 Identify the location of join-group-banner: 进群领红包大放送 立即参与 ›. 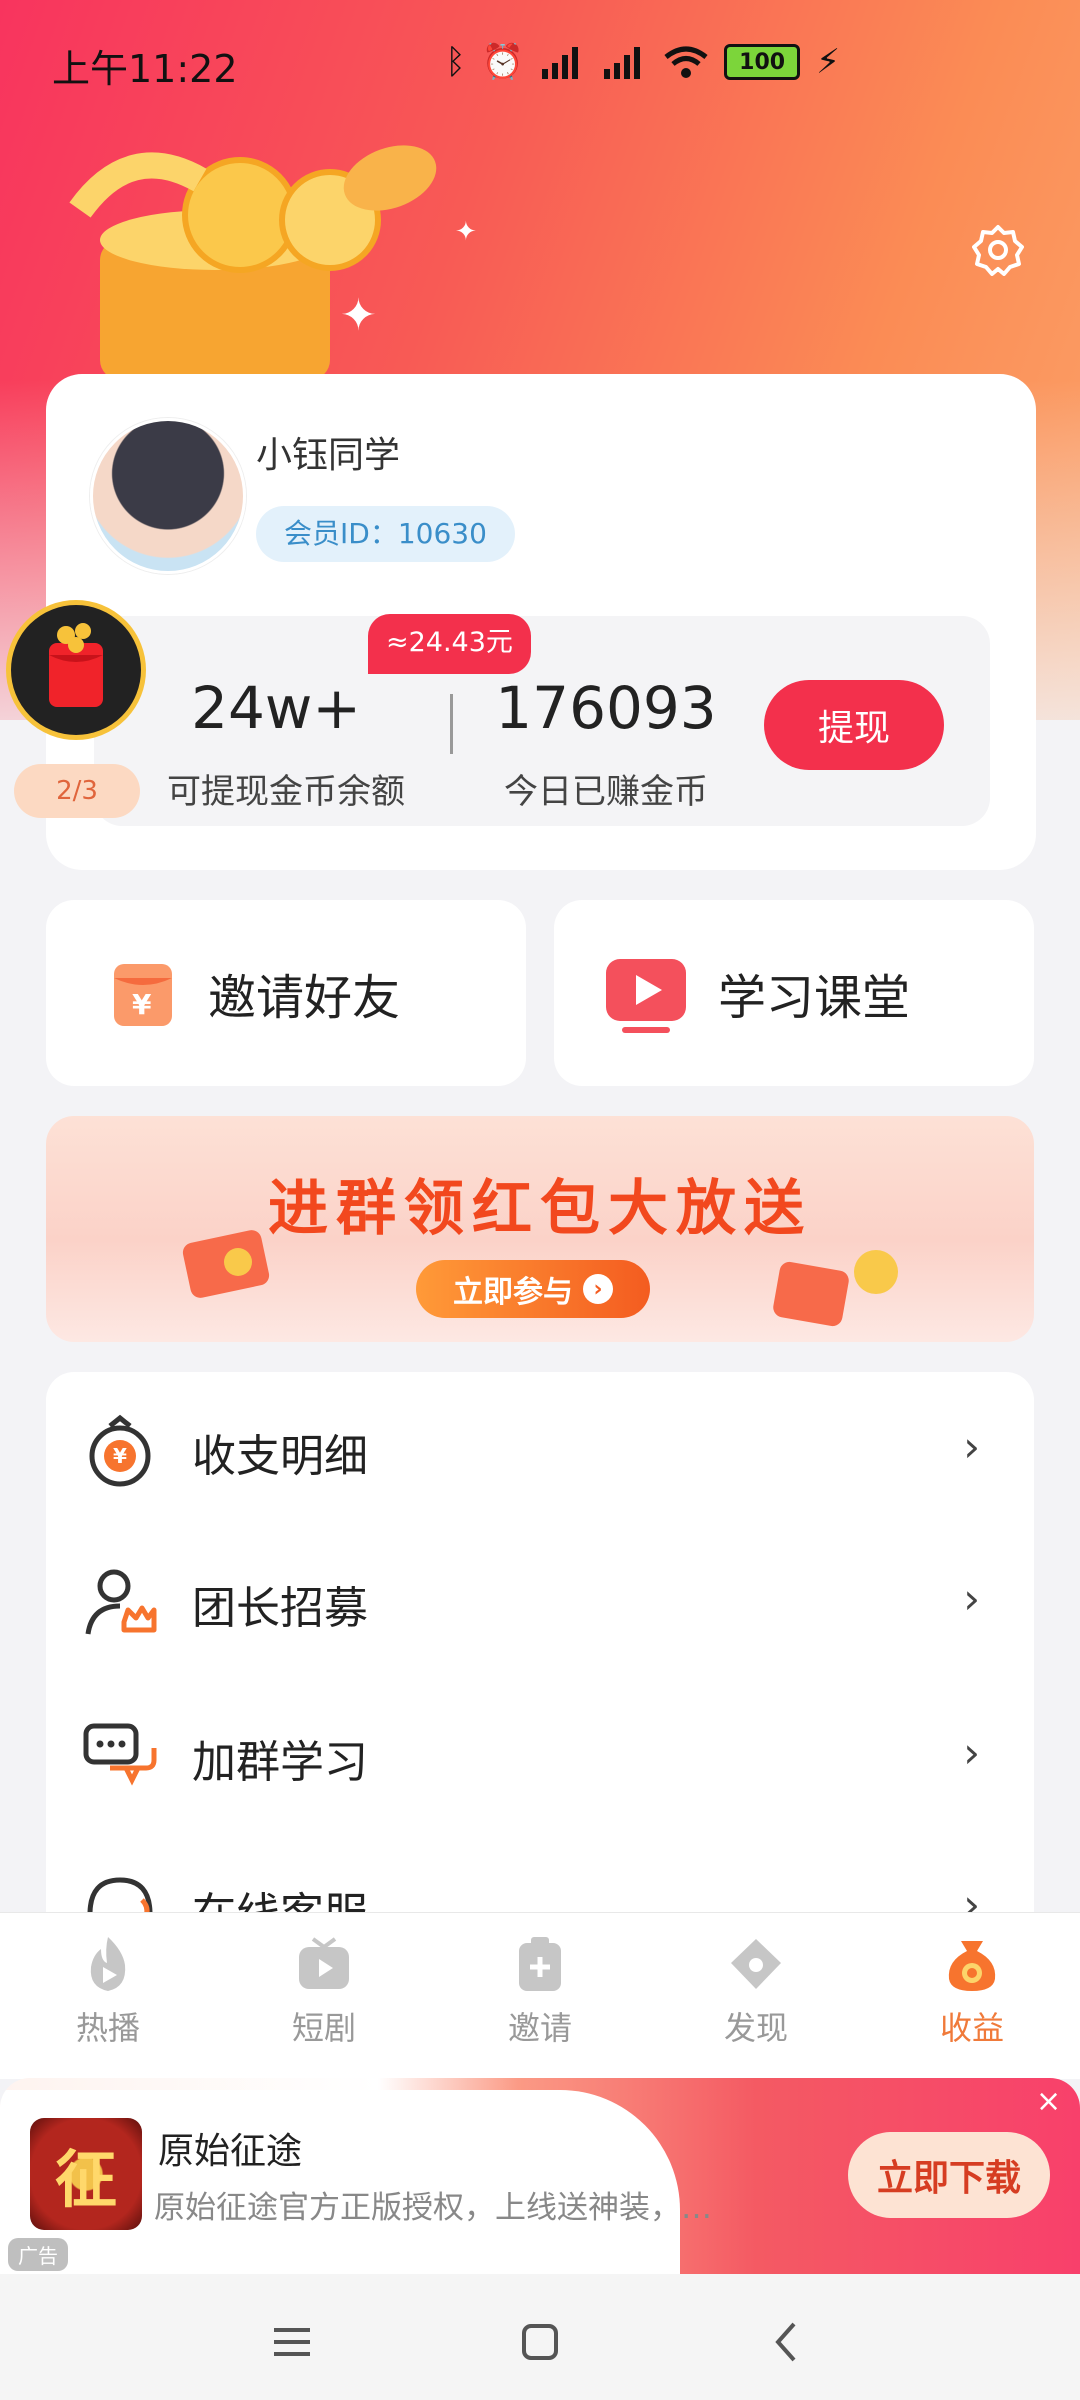
(540, 1229).